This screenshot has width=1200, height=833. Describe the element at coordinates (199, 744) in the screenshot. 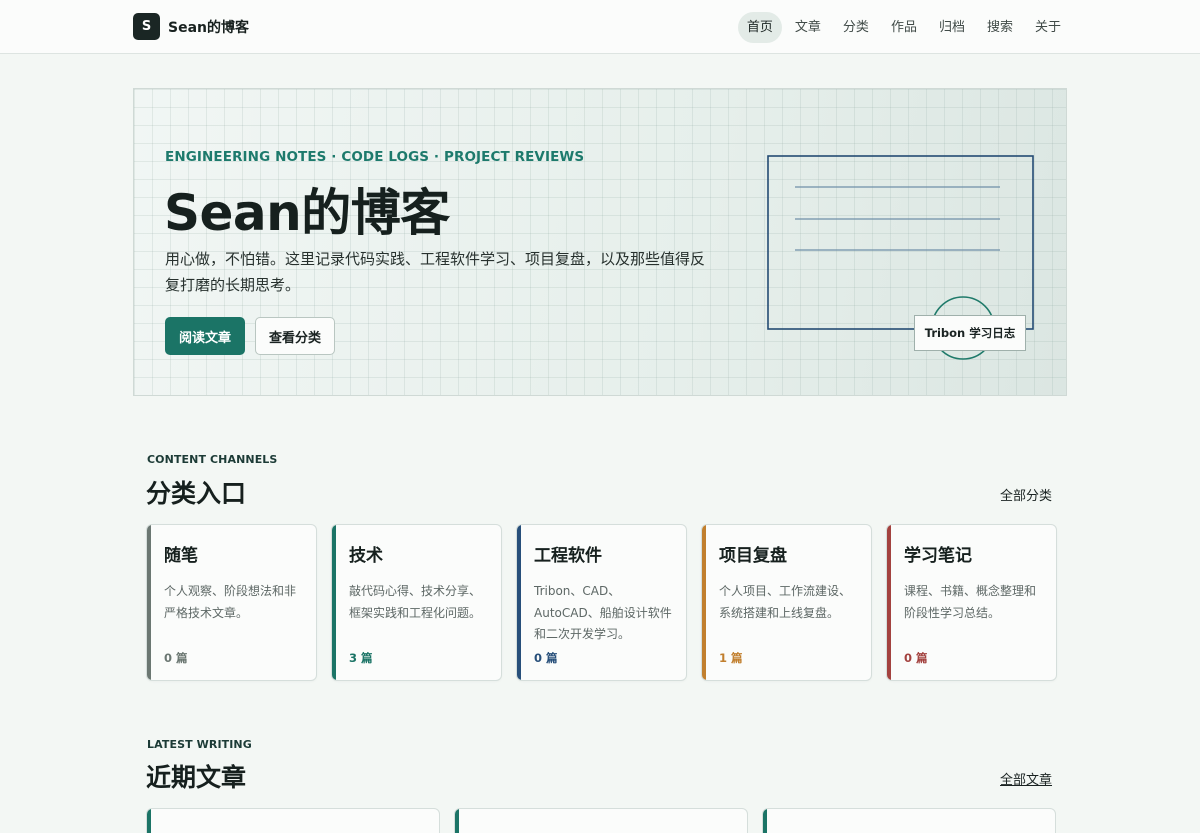

I see `recent-eyebrow: LATEST WRITING` at that location.